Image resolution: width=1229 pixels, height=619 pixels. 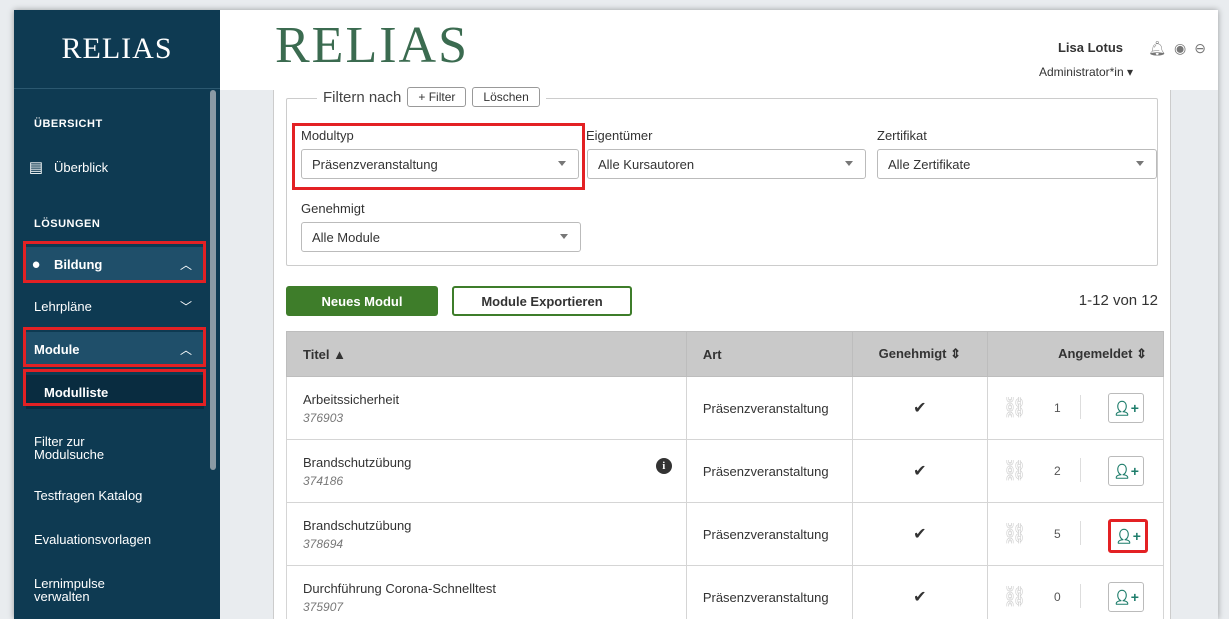 What do you see at coordinates (346, 237) in the screenshot?
I see `approved-value: Alle Module` at bounding box center [346, 237].